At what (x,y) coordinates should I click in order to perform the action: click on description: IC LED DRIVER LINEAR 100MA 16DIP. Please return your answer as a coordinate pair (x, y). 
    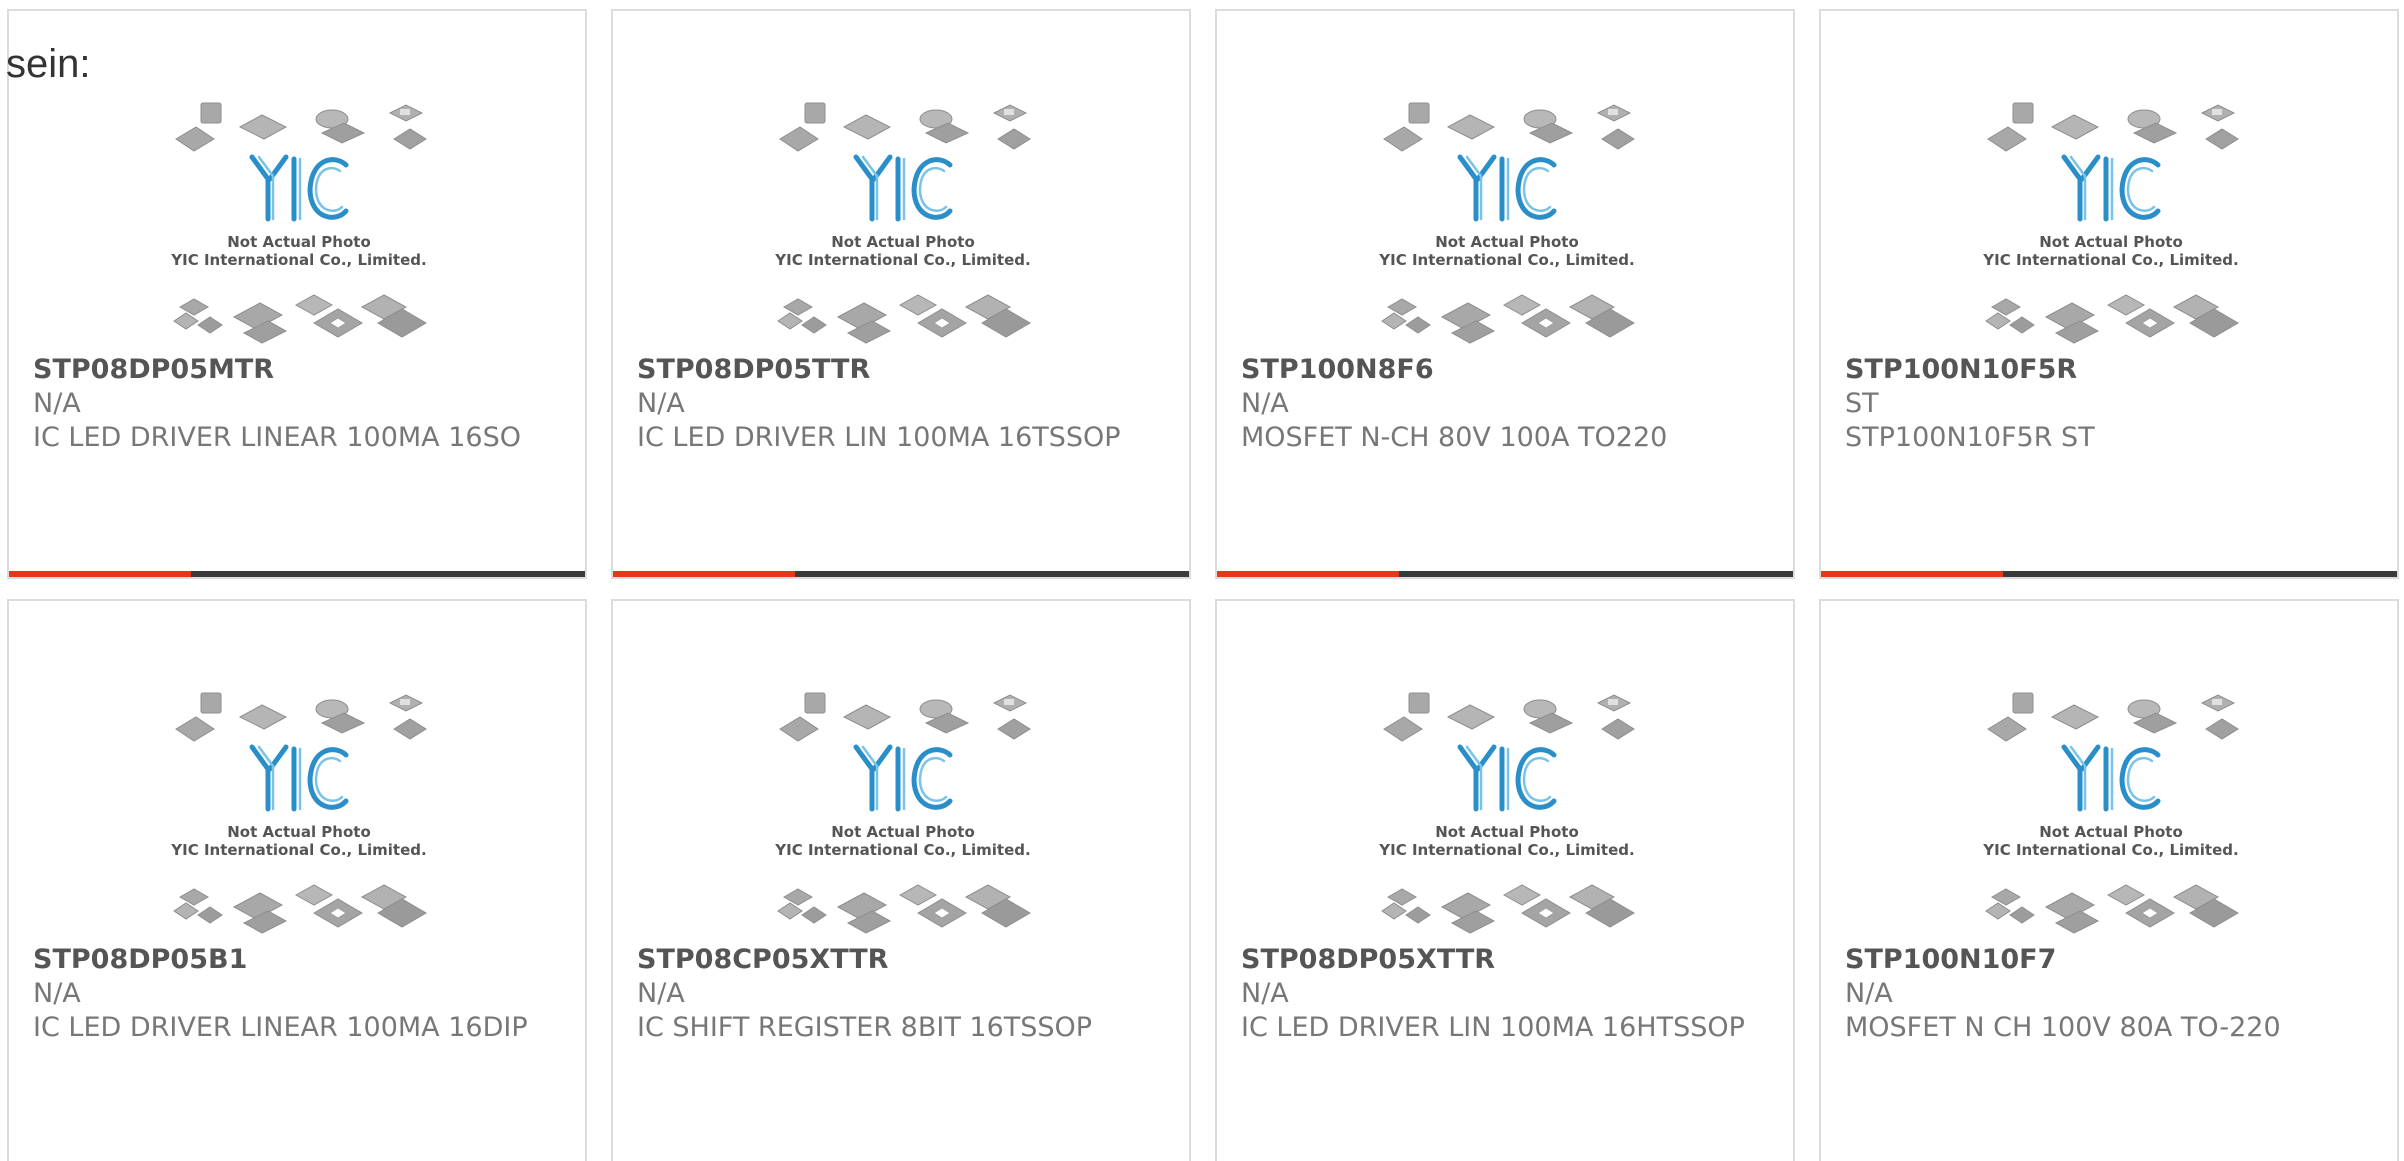
    Looking at the image, I should click on (280, 1027).